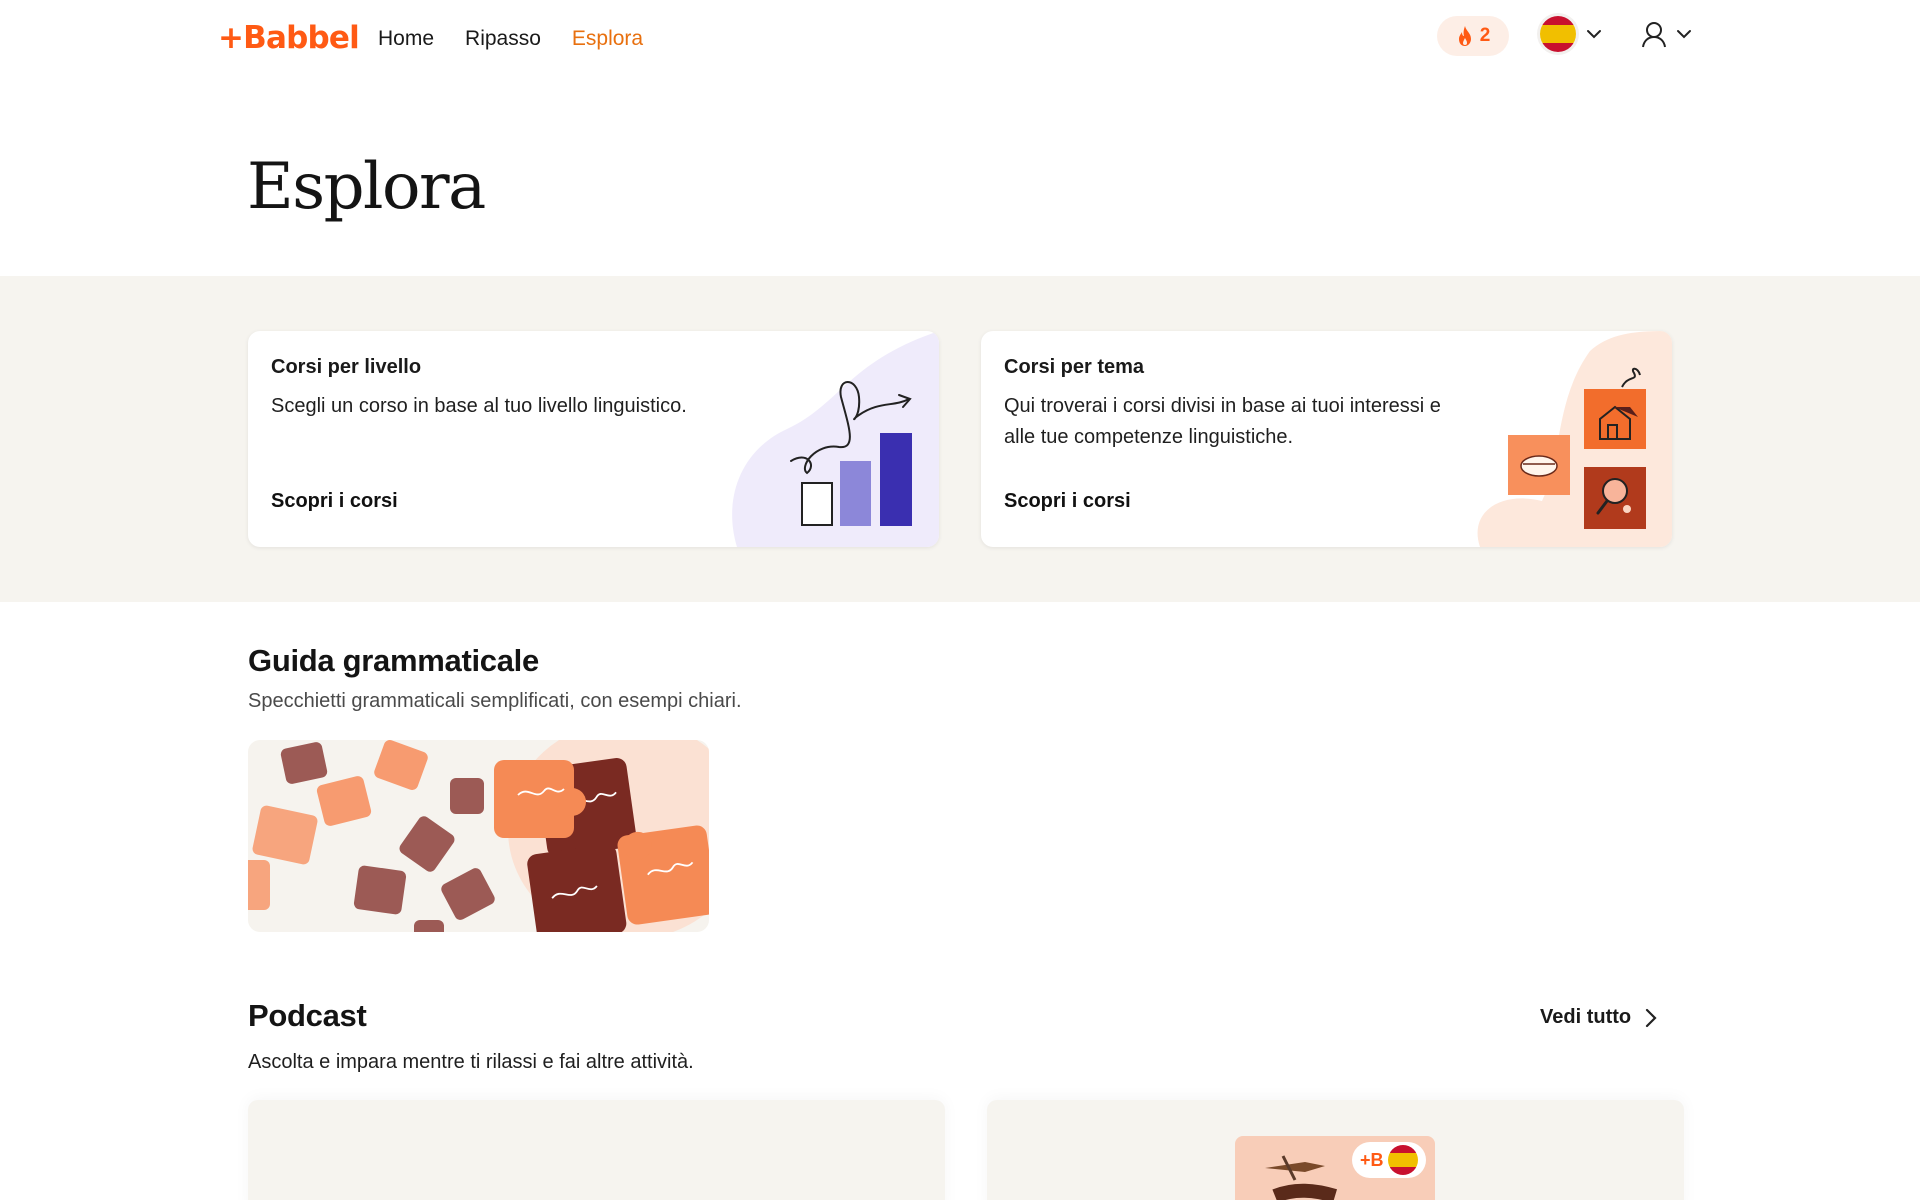  I want to click on level-chart-illustration, so click(835, 439).